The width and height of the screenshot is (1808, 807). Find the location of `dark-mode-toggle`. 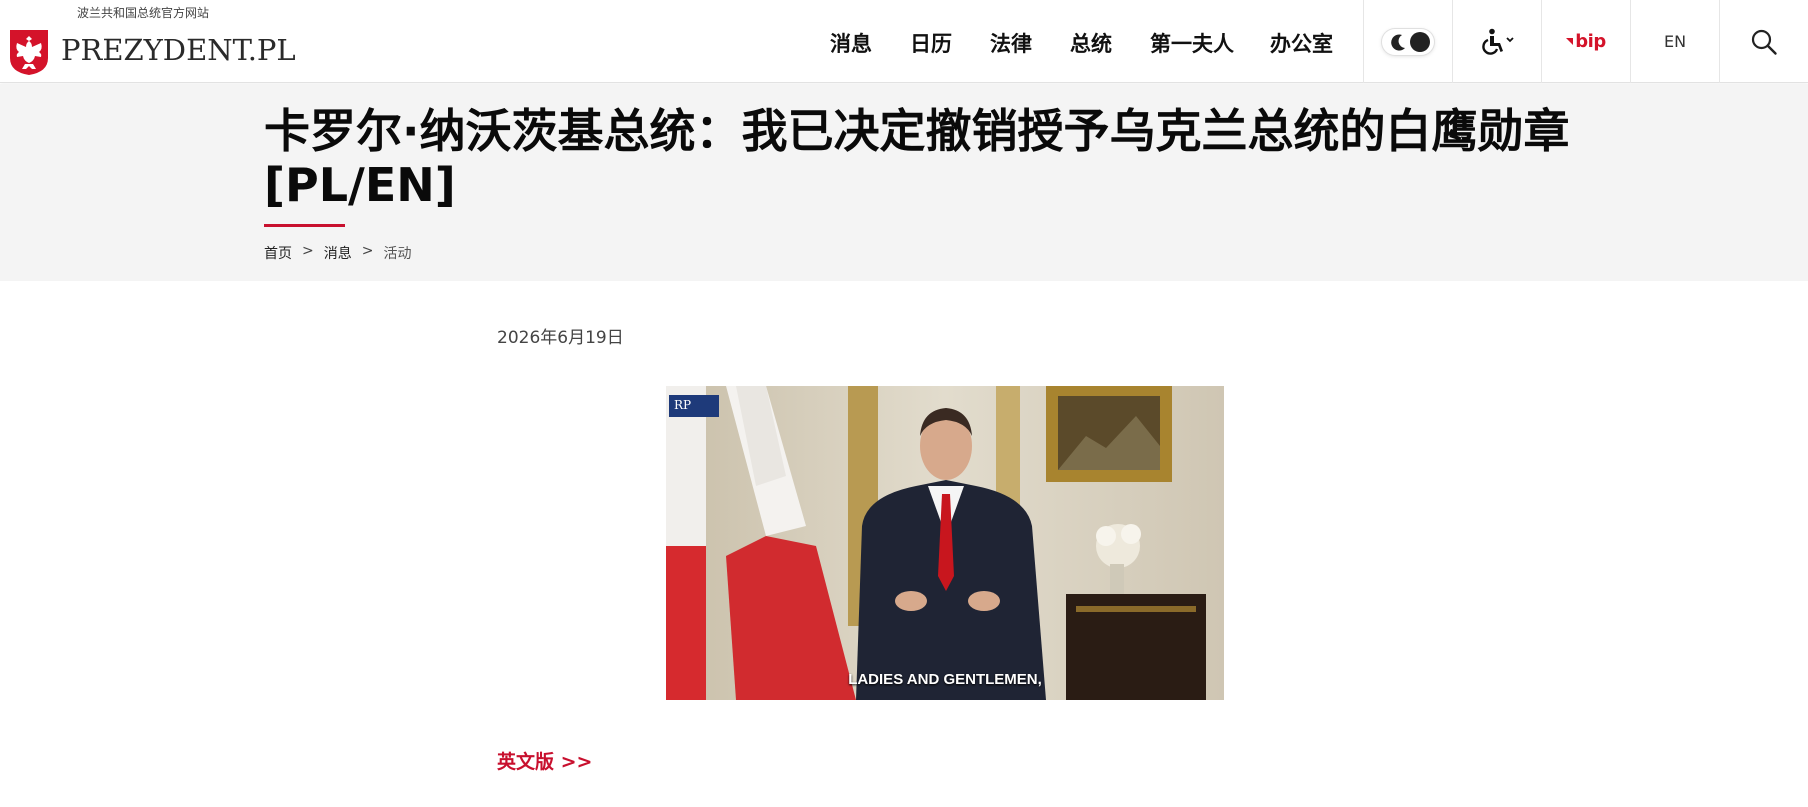

dark-mode-toggle is located at coordinates (1407, 41).